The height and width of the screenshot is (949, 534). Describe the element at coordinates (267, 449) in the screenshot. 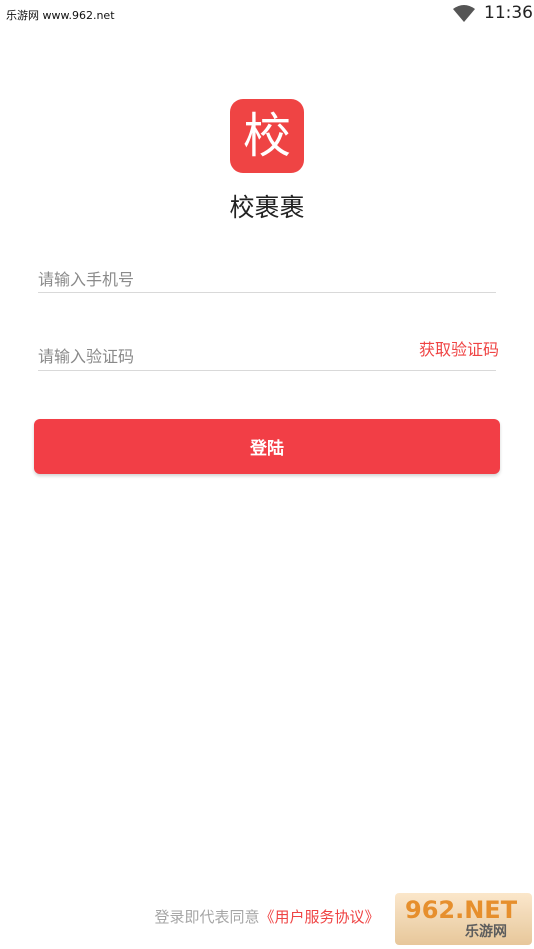

I see `login-button-label: 登陆` at that location.